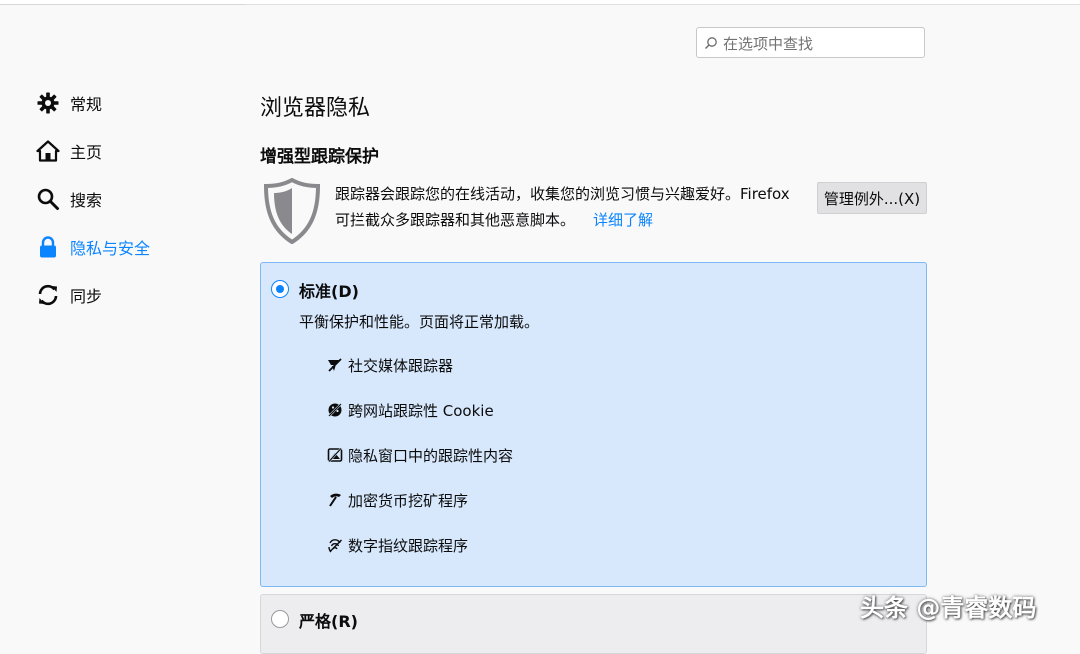  Describe the element at coordinates (328, 621) in the screenshot. I see `strict-label: 严格(R)` at that location.